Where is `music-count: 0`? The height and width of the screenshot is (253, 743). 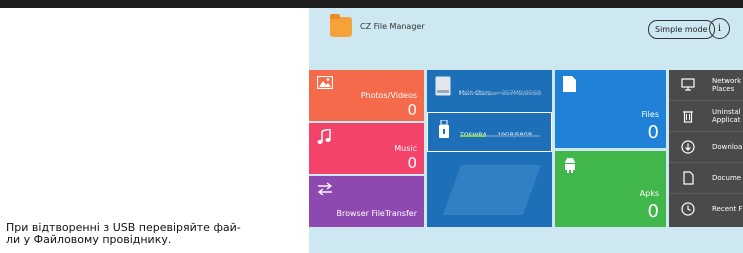 music-count: 0 is located at coordinates (412, 163).